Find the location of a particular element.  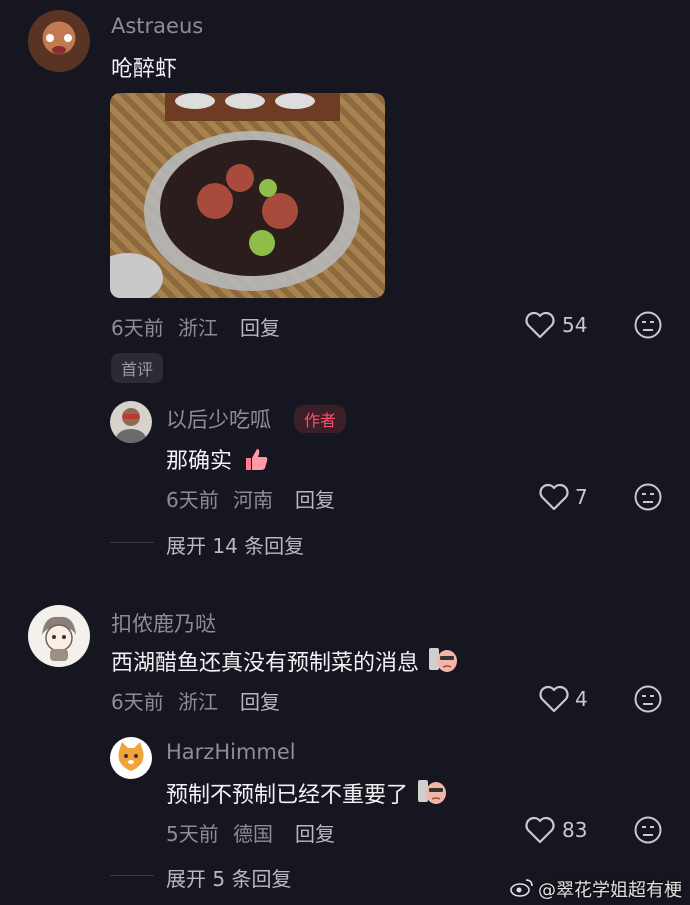

like-count: 4 is located at coordinates (581, 699).